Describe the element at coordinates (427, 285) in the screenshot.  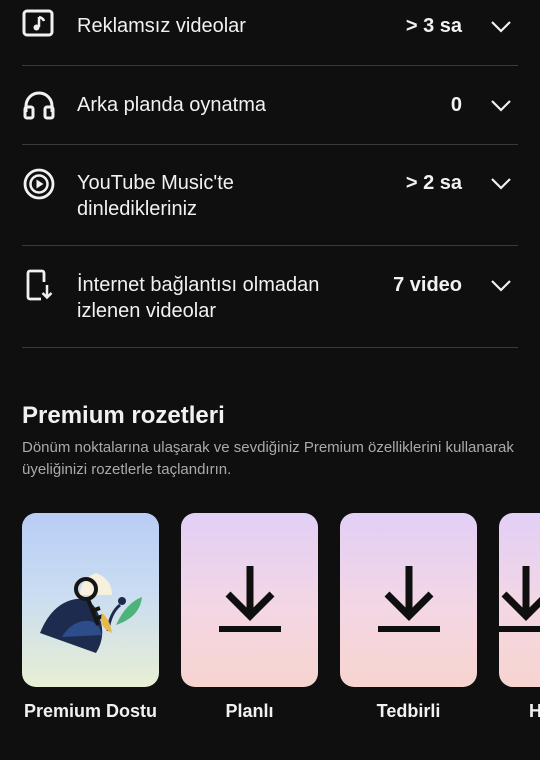
I see `benefit-value: 7 video` at that location.